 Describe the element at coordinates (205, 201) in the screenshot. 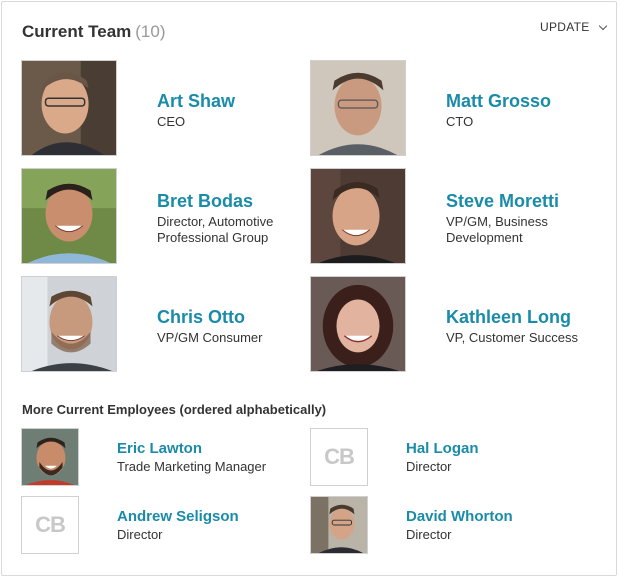

I see `team-member-name: Bret Bodas` at that location.